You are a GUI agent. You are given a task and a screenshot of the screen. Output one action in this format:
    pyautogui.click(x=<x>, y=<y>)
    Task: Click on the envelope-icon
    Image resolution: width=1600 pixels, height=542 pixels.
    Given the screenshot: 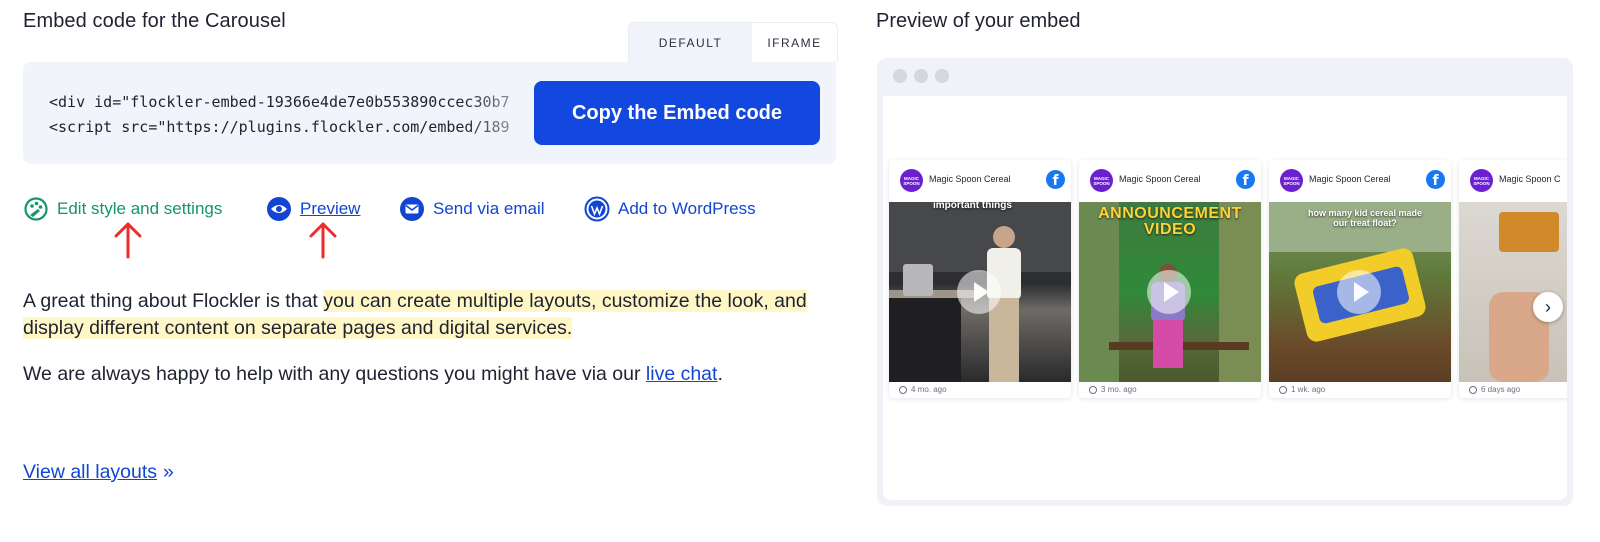 What is the action you would take?
    pyautogui.click(x=412, y=209)
    